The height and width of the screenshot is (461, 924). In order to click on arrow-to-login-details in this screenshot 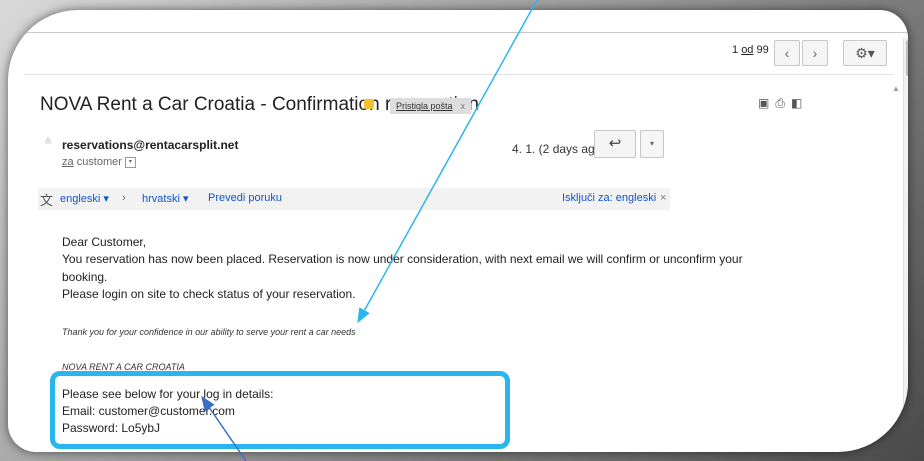, I will do `click(224, 428)`.